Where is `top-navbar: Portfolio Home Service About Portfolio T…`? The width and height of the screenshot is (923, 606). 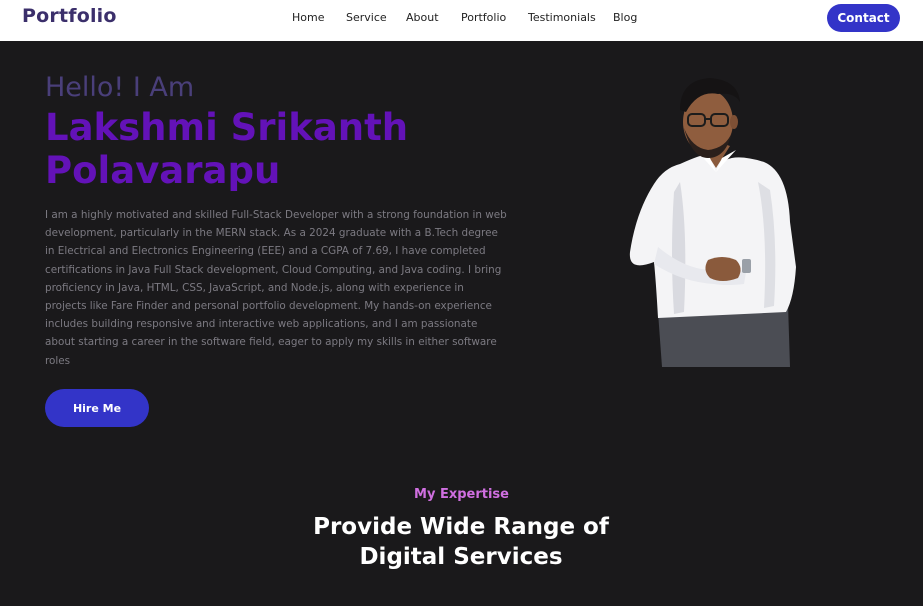 top-navbar: Portfolio Home Service About Portfolio T… is located at coordinates (461, 20).